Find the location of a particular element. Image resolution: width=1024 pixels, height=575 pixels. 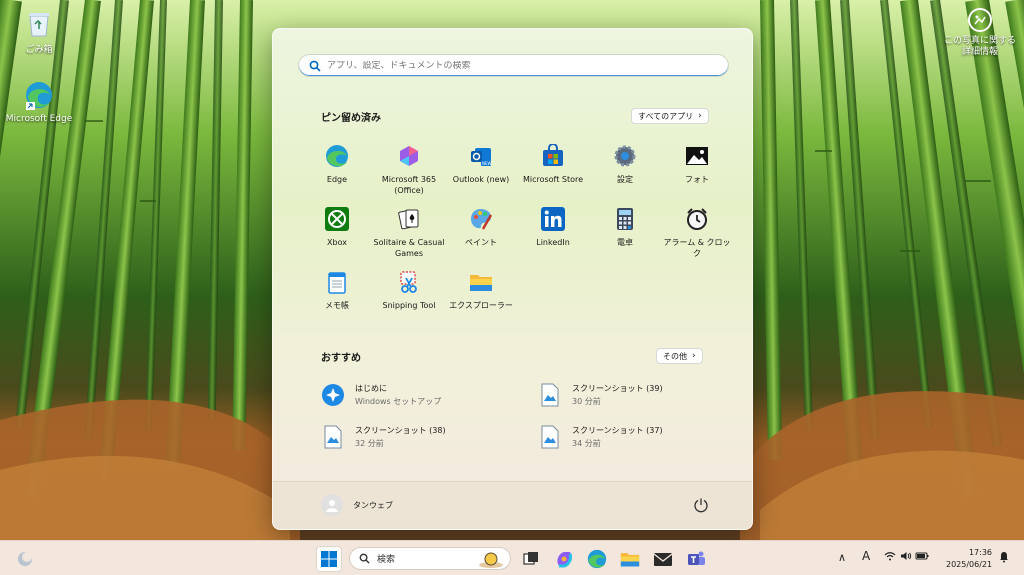

taskbar-teams is located at coordinates (696, 559).